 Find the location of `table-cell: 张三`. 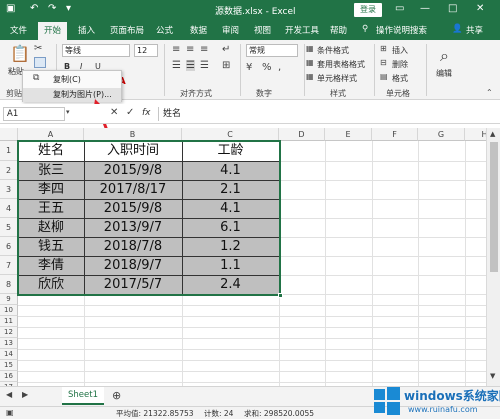

table-cell: 张三 is located at coordinates (51, 170).